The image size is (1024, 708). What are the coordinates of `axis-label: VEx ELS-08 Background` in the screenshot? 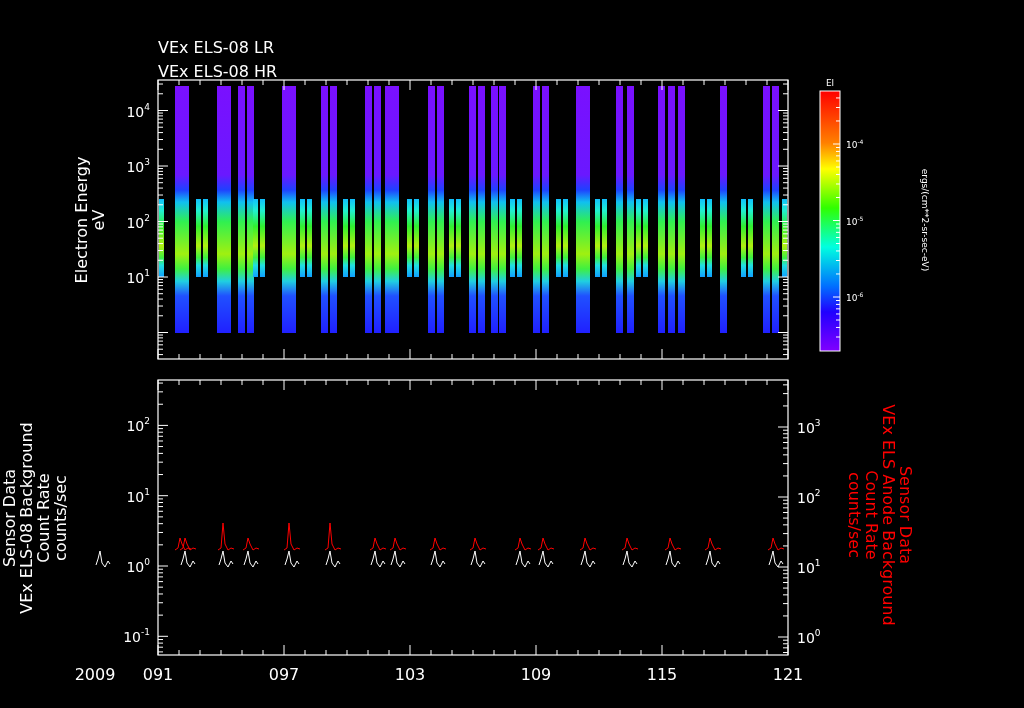 It's located at (26, 518).